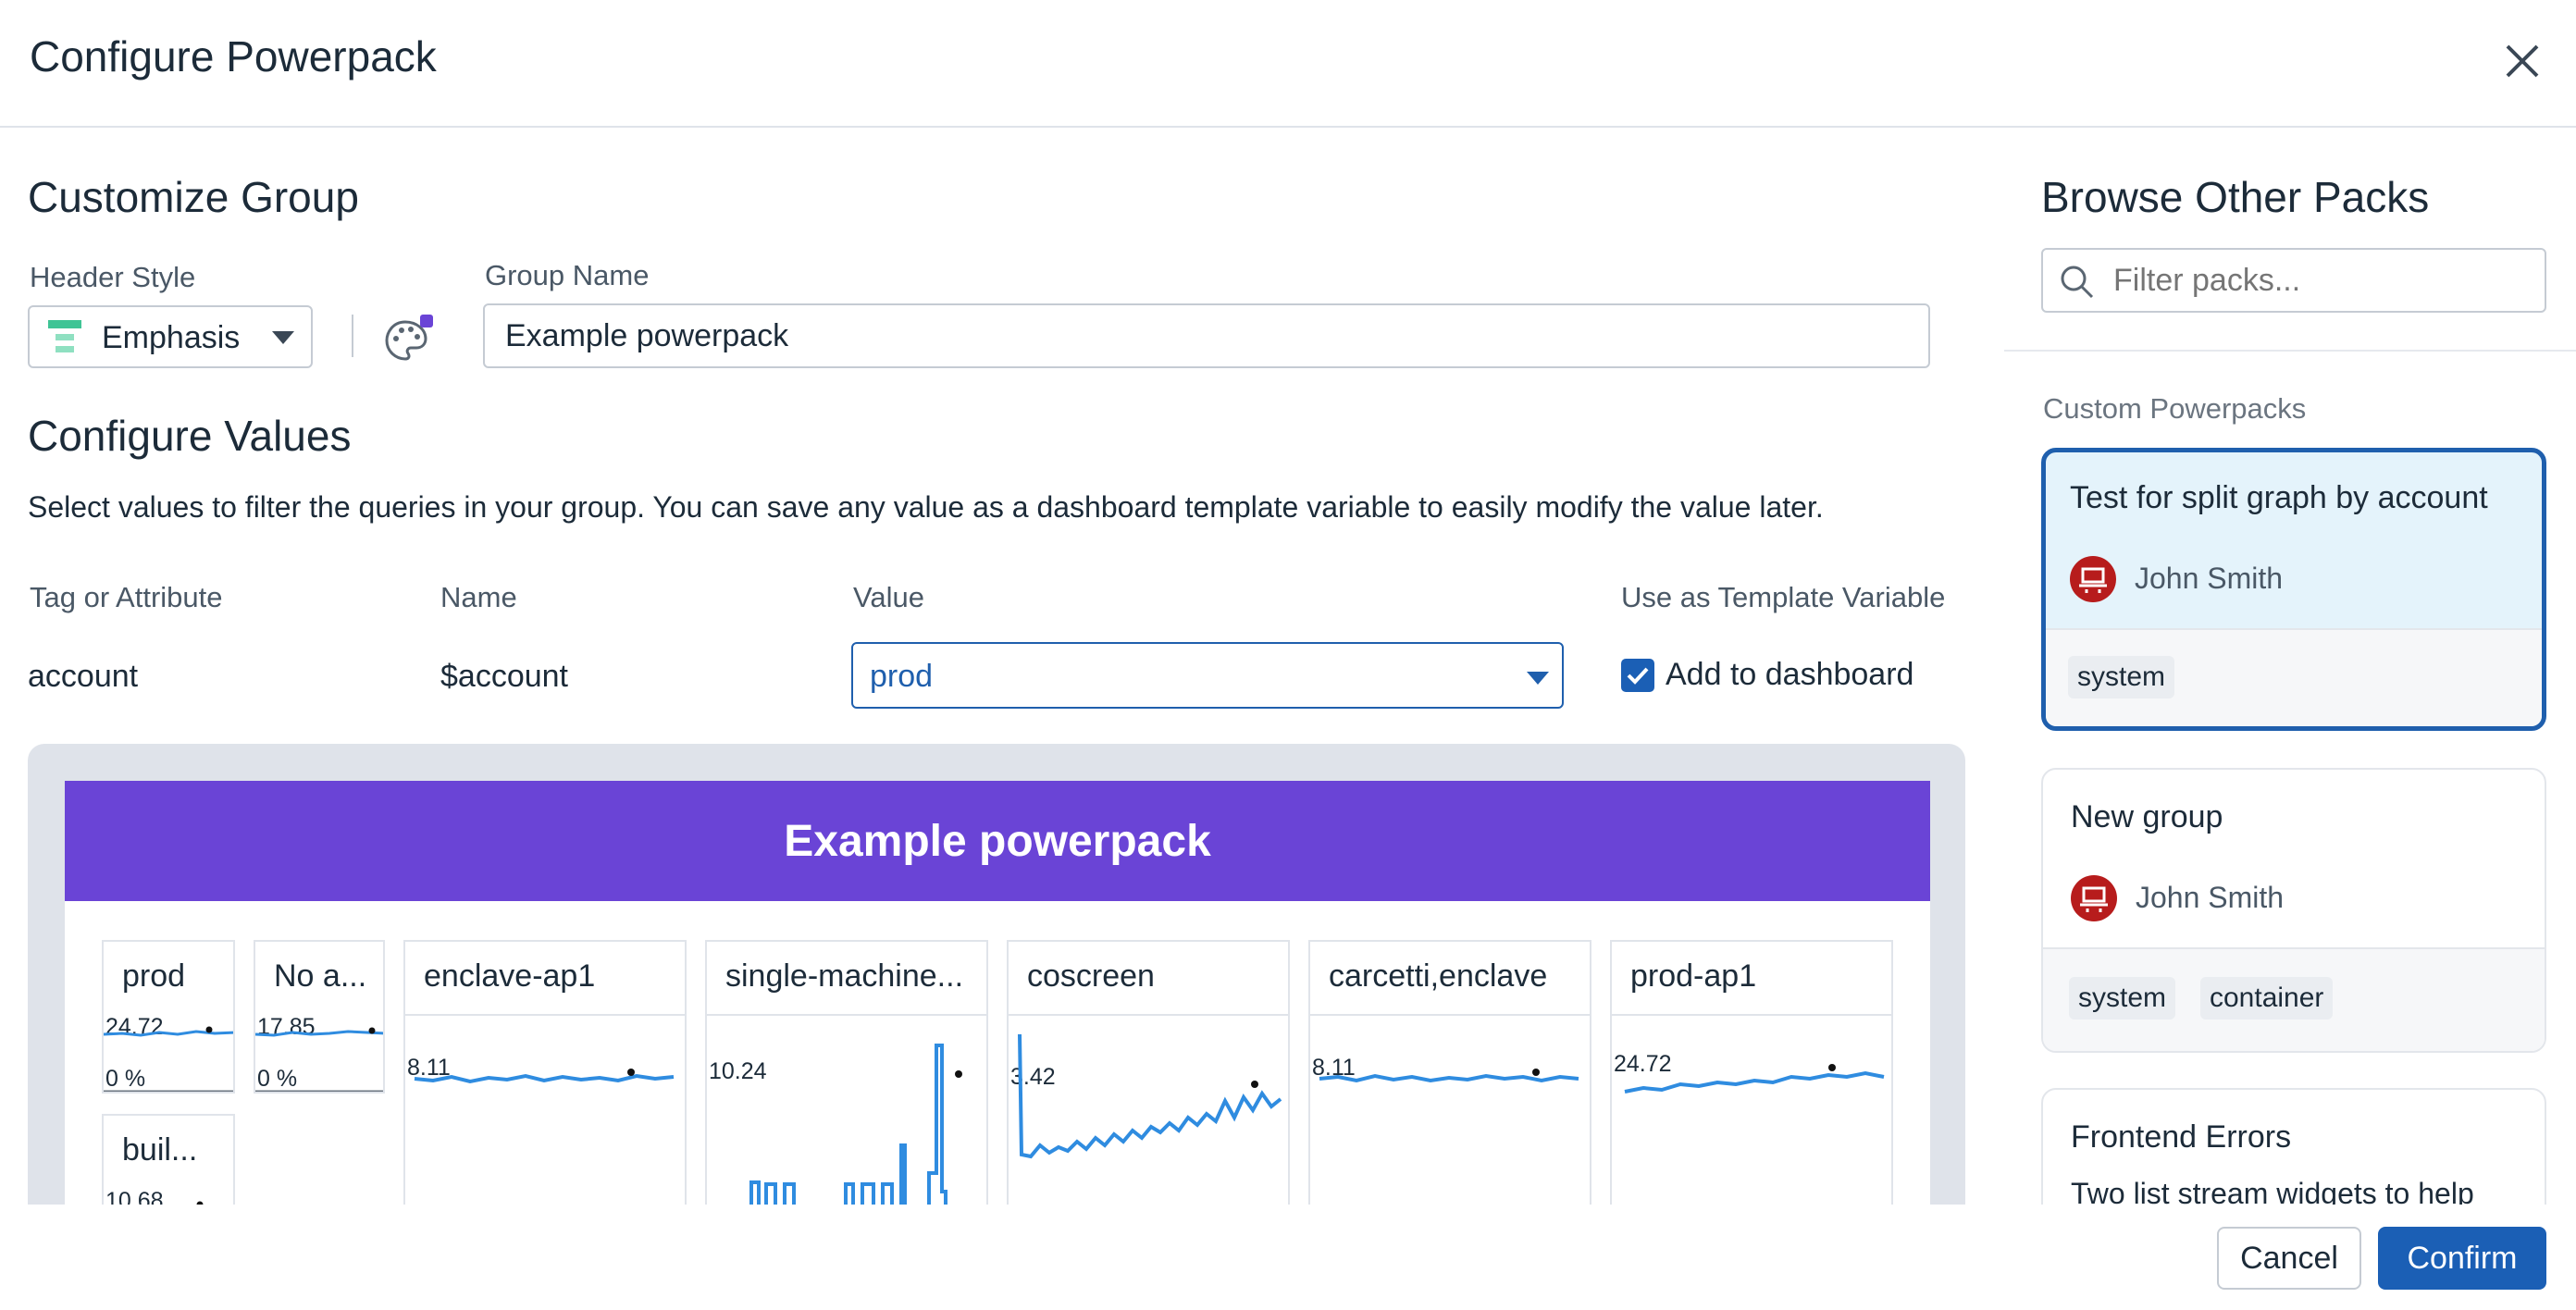  What do you see at coordinates (997, 841) in the screenshot?
I see `group-banner: Example powerpack` at bounding box center [997, 841].